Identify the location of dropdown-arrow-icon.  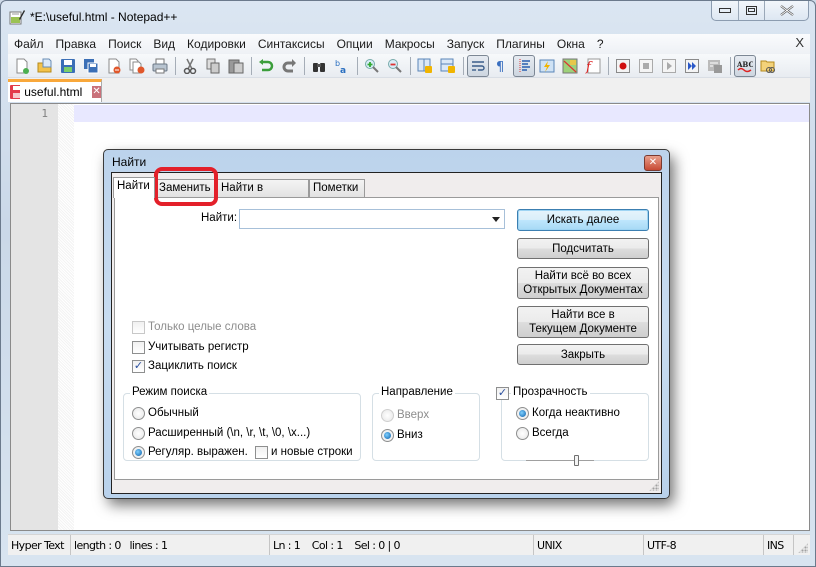
(496, 219).